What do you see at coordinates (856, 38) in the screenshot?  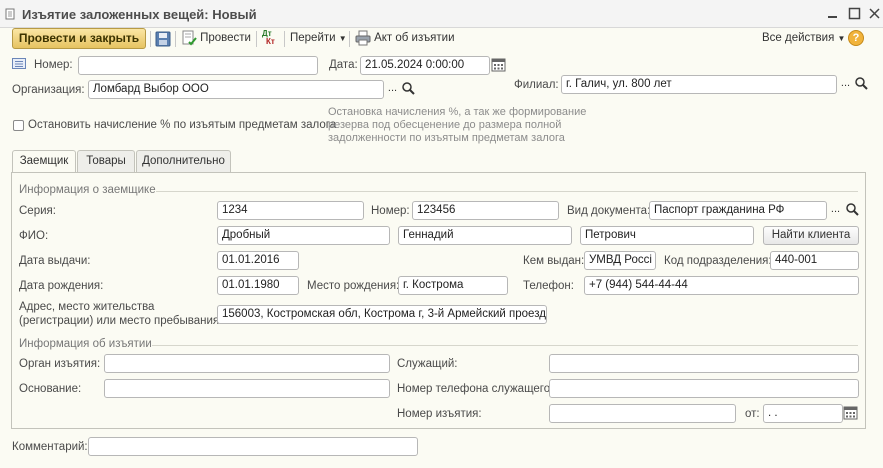 I see `help-icon: ?` at bounding box center [856, 38].